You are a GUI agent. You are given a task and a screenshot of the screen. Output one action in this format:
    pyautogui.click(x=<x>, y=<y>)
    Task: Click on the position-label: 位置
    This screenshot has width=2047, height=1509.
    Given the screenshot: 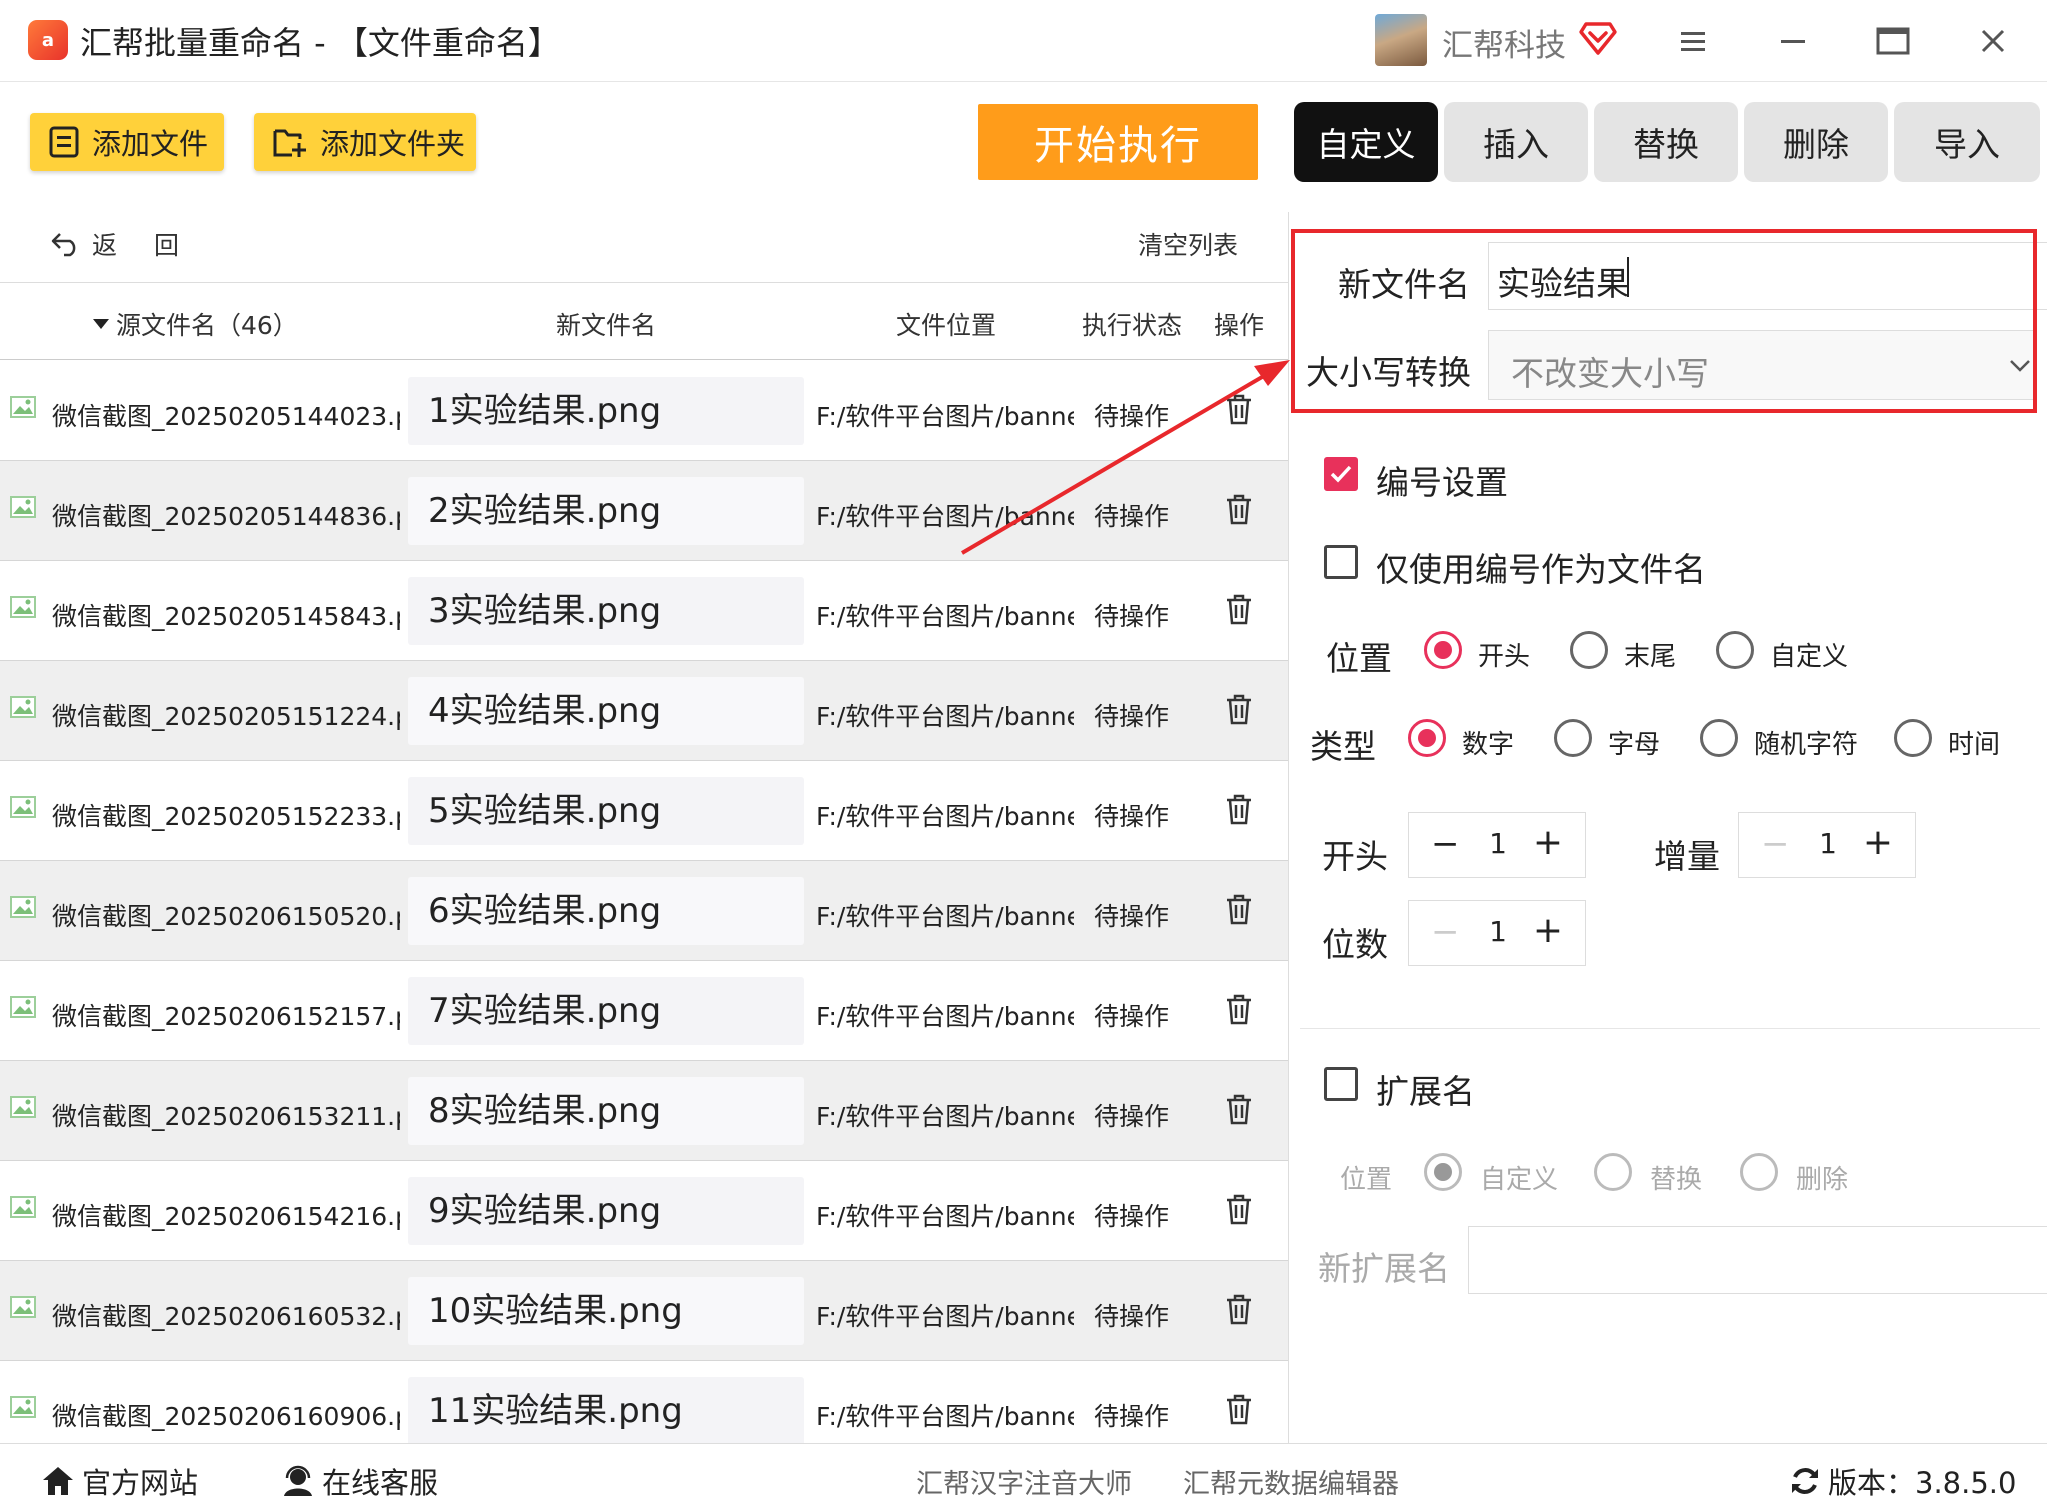 What is the action you would take?
    pyautogui.click(x=1359, y=658)
    